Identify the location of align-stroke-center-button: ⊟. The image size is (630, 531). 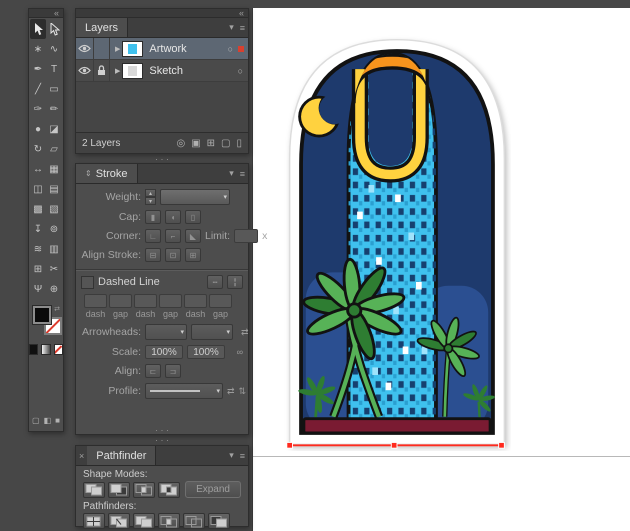
(153, 255).